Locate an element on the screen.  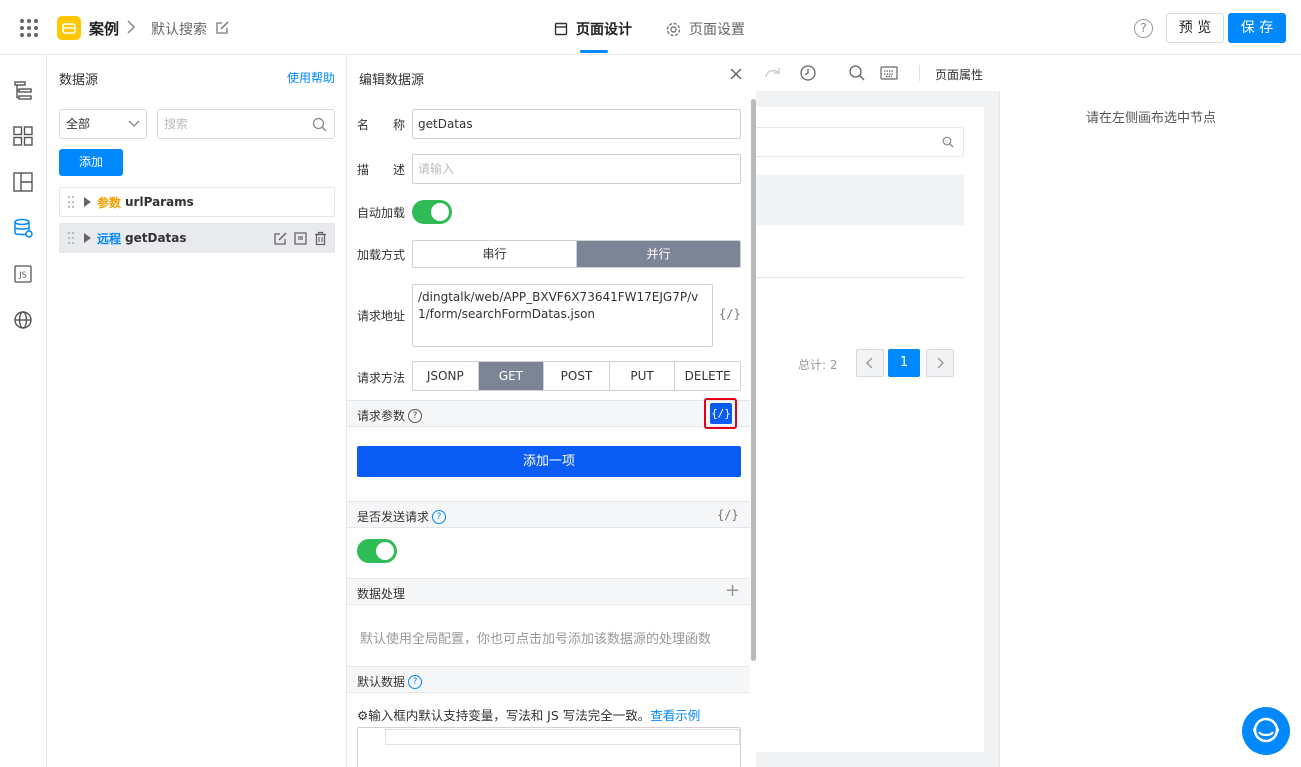
prev-page-button is located at coordinates (870, 363).